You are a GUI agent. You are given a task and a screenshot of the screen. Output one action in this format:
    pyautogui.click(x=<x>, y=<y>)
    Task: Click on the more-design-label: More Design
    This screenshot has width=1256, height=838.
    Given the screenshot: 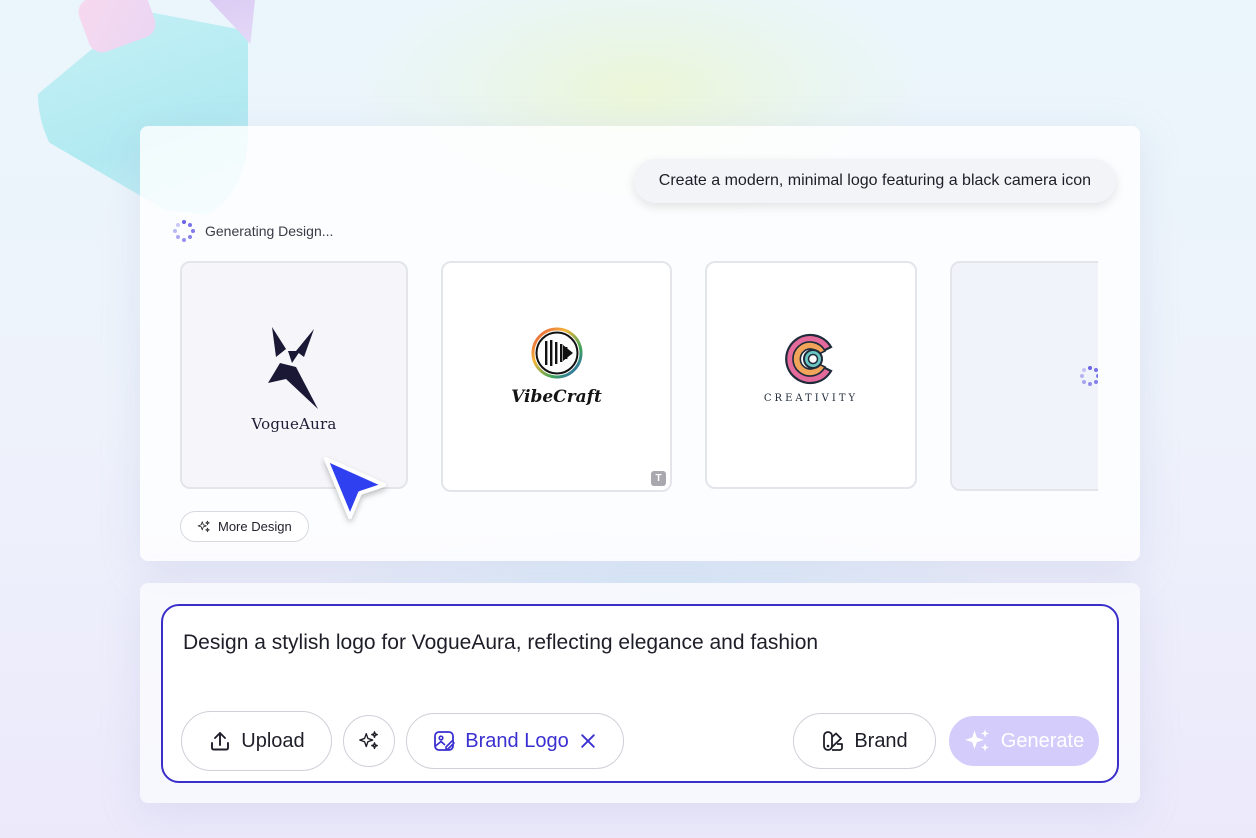 What is the action you would take?
    pyautogui.click(x=255, y=526)
    